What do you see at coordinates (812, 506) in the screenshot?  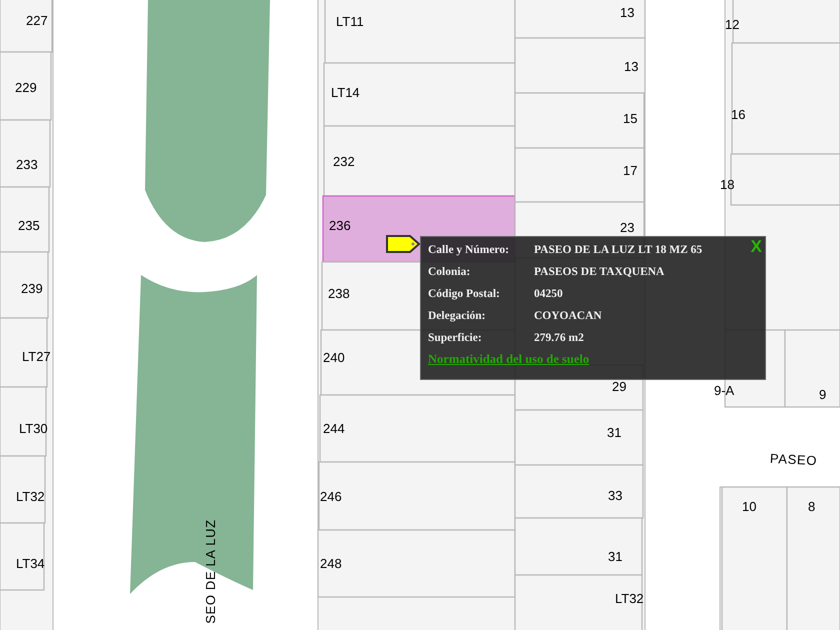 I see `lot-label: 8` at bounding box center [812, 506].